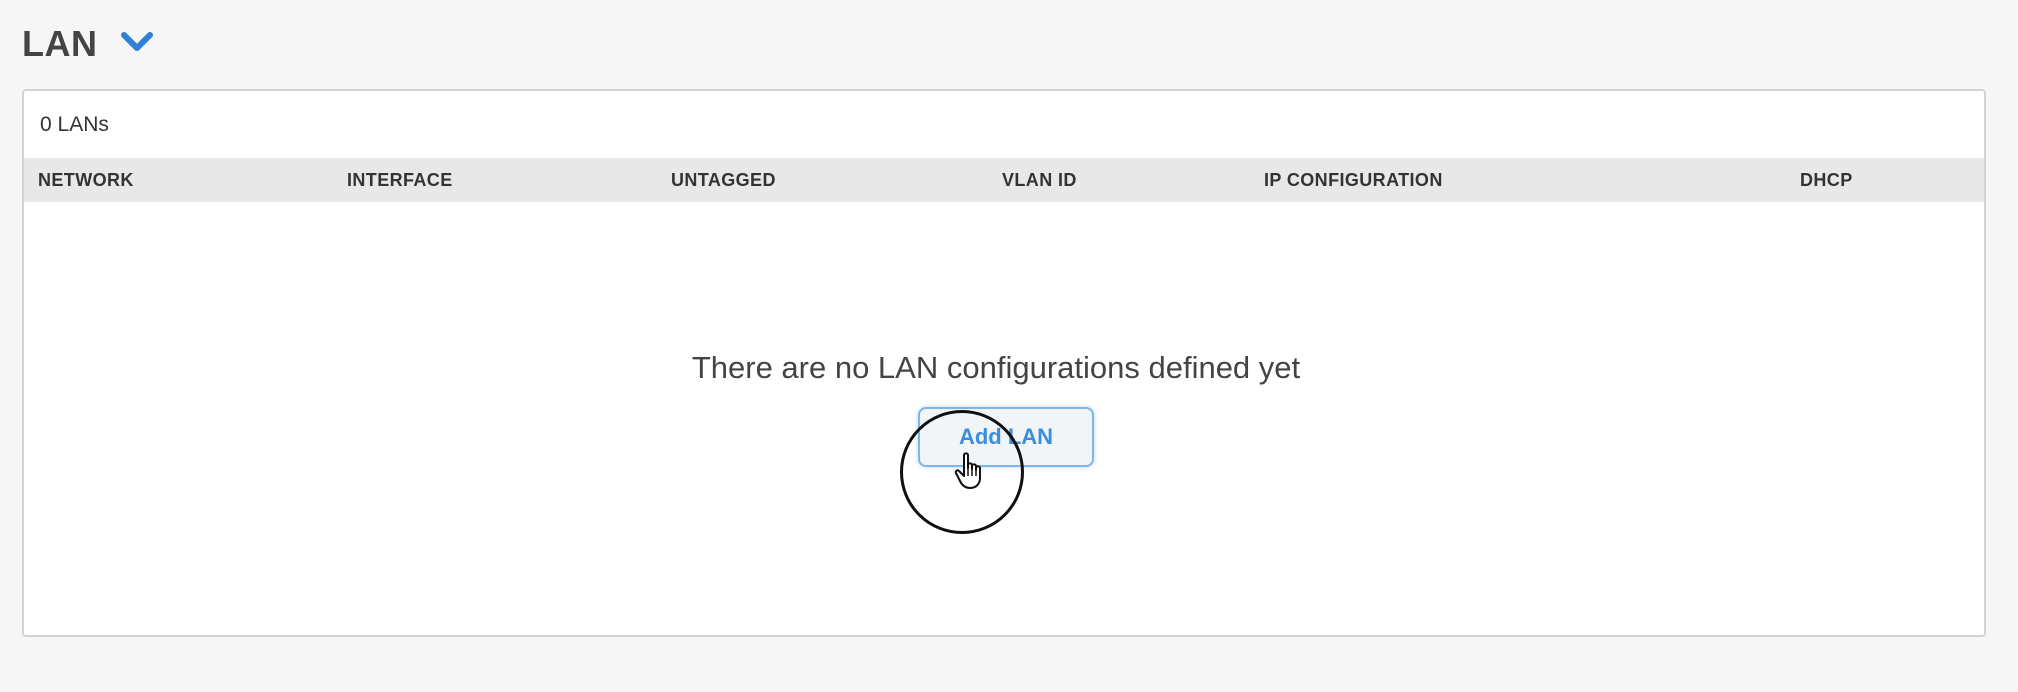 The width and height of the screenshot is (2018, 692). Describe the element at coordinates (400, 180) in the screenshot. I see `column-header-interface: INTERFACE` at that location.